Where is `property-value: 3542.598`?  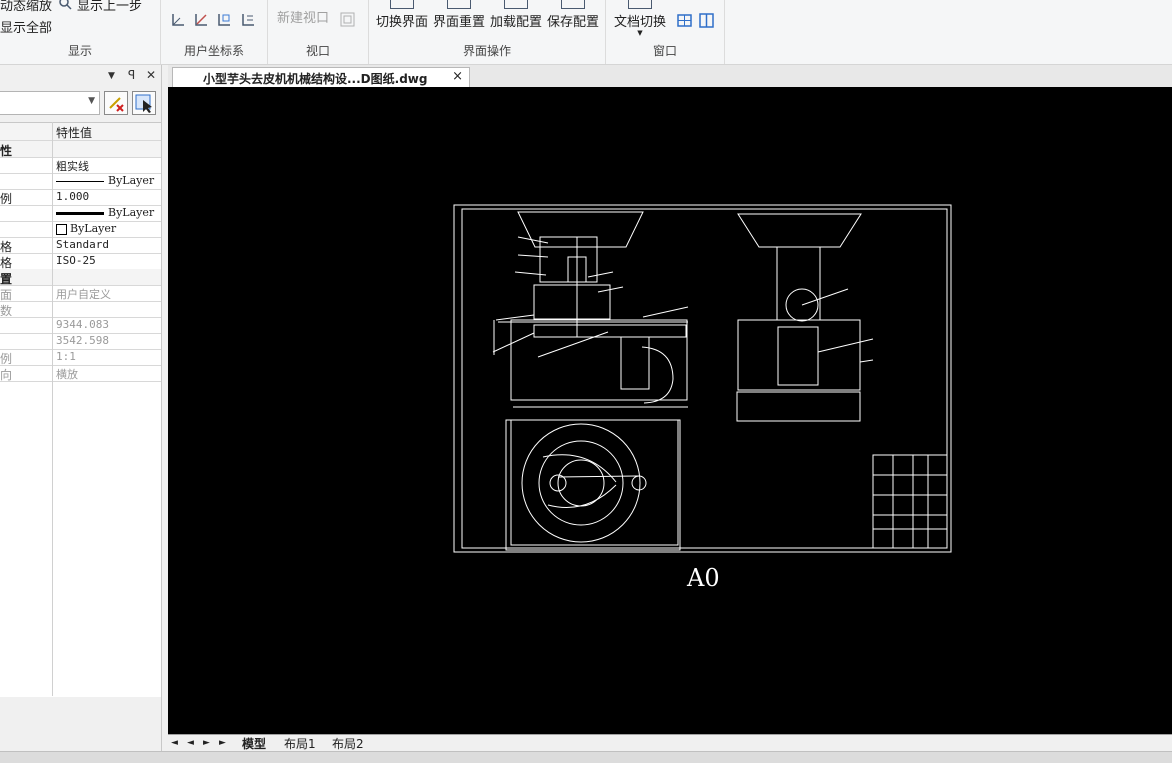
property-value: 3542.598 is located at coordinates (82, 340).